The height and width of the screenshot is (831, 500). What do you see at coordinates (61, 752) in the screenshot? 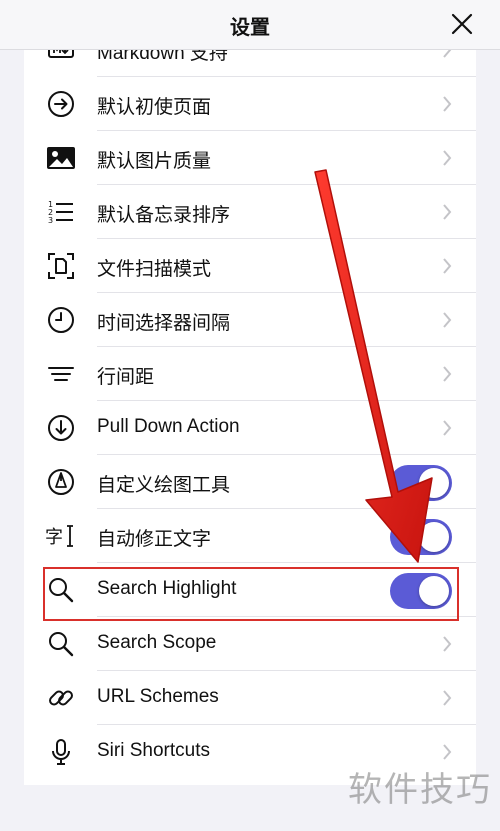
I see `microphone-icon` at bounding box center [61, 752].